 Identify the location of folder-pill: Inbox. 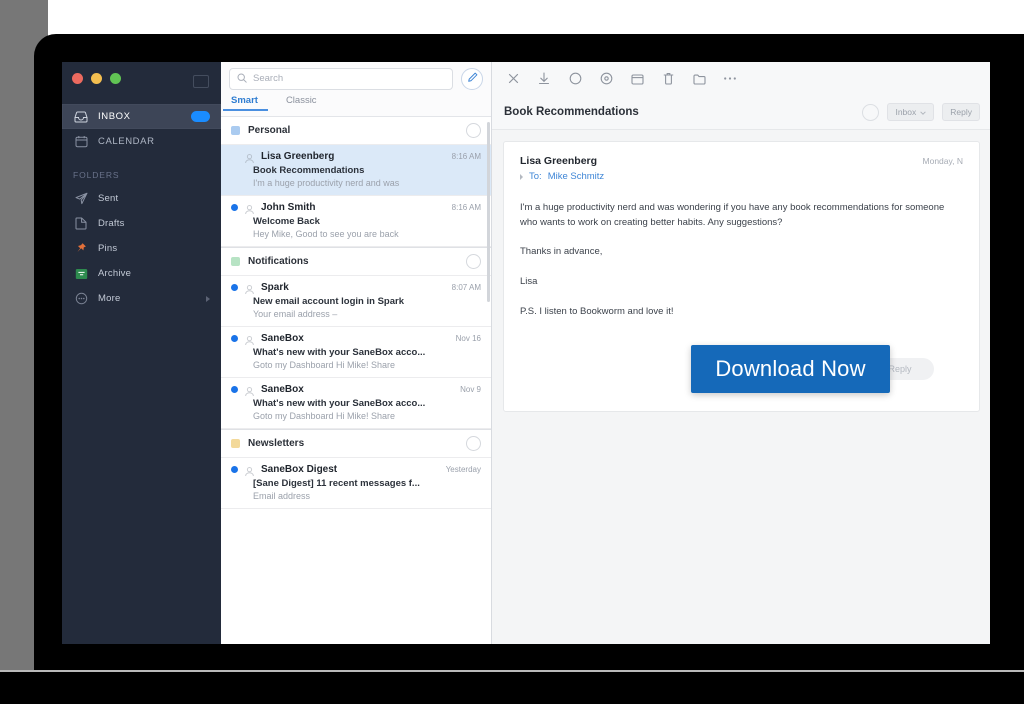
(911, 112).